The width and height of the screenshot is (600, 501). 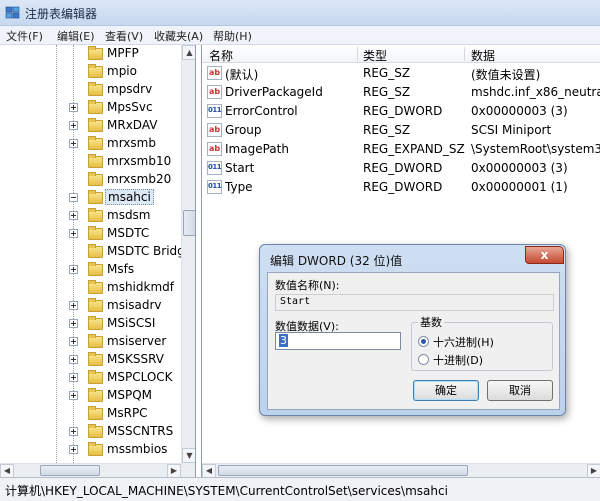 I want to click on menu-view: 查看(V), so click(x=124, y=36).